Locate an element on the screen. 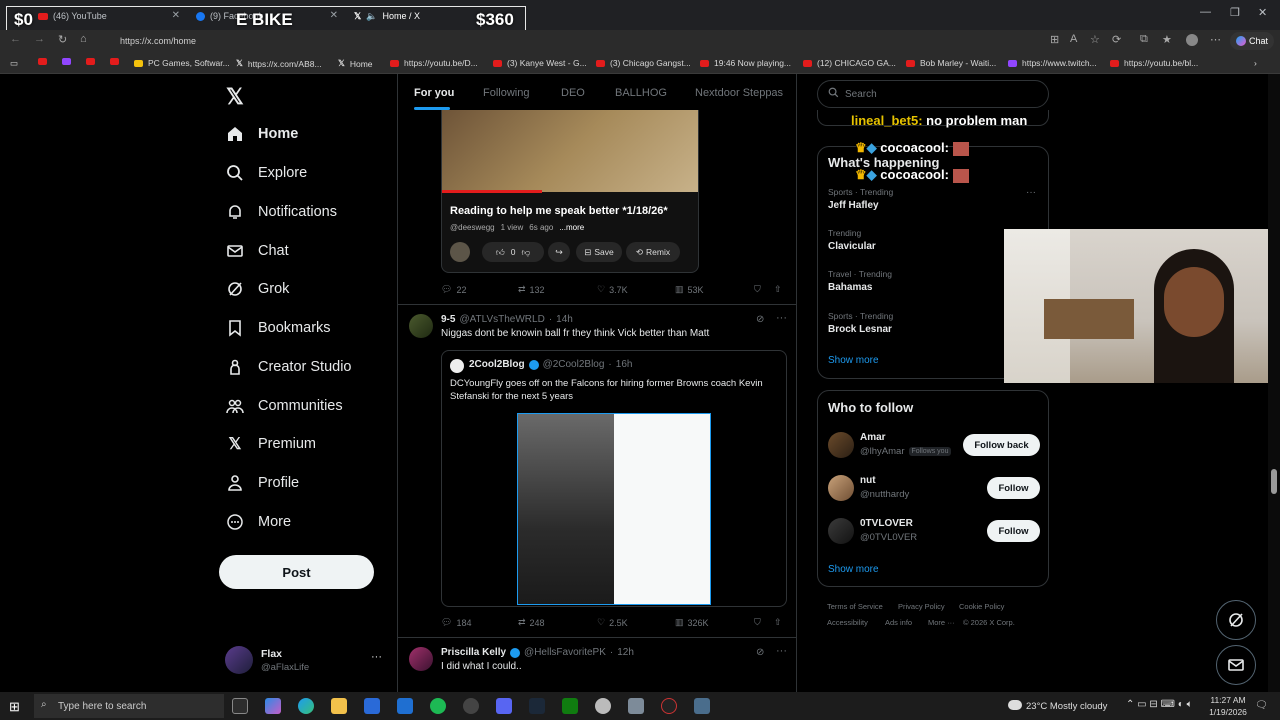 This screenshot has height=720, width=1280. windows-start-icon: ⊞ is located at coordinates (14, 707).